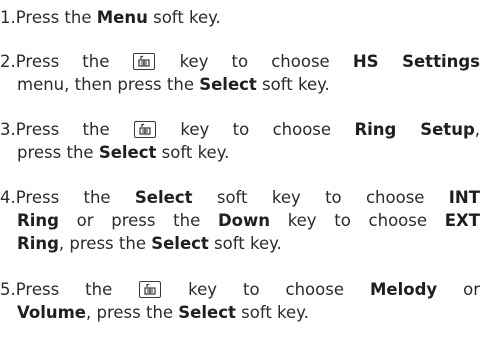  What do you see at coordinates (403, 289) in the screenshot?
I see `melody-label: Melody` at bounding box center [403, 289].